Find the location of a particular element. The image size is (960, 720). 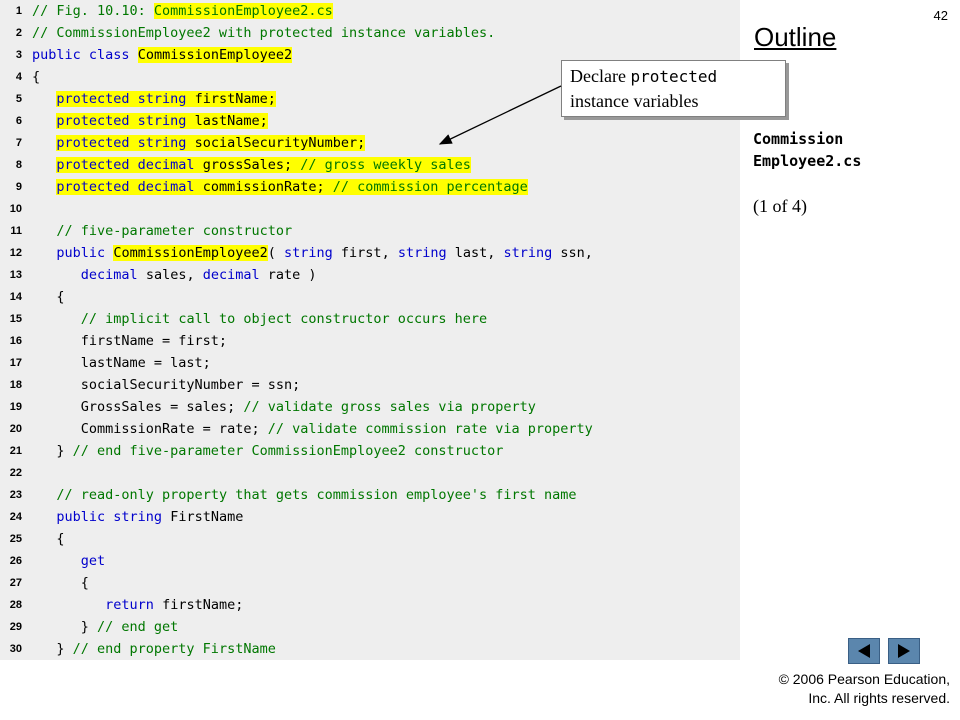

code-token: // five-parameter constructor is located at coordinates (174, 231).